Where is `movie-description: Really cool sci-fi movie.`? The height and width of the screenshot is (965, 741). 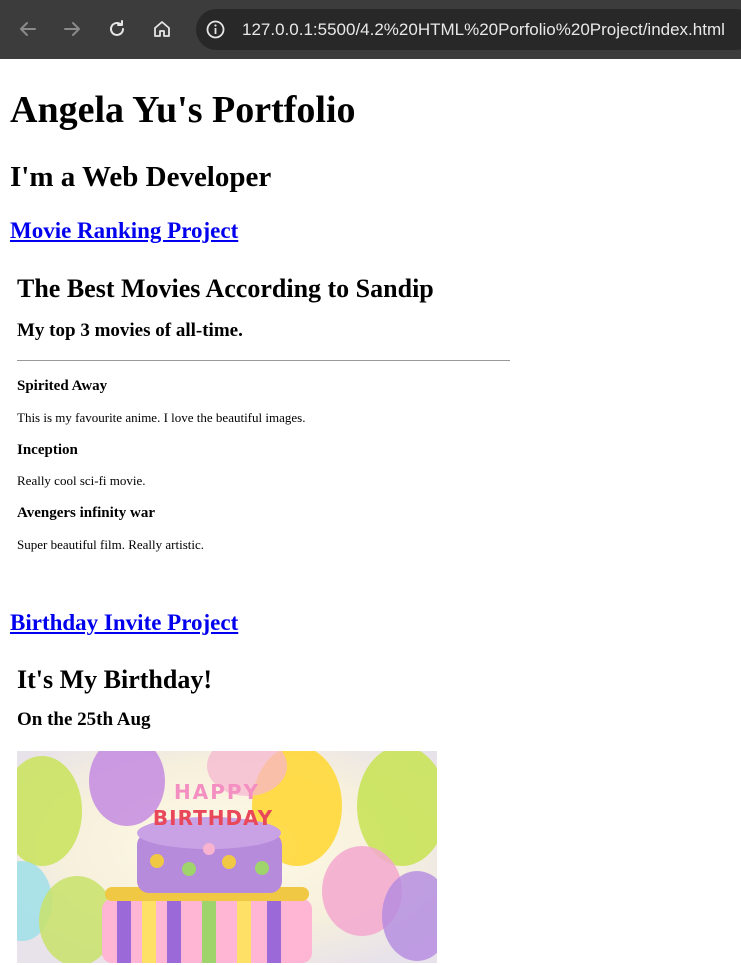
movie-description: Really cool sci-fi movie. is located at coordinates (81, 480).